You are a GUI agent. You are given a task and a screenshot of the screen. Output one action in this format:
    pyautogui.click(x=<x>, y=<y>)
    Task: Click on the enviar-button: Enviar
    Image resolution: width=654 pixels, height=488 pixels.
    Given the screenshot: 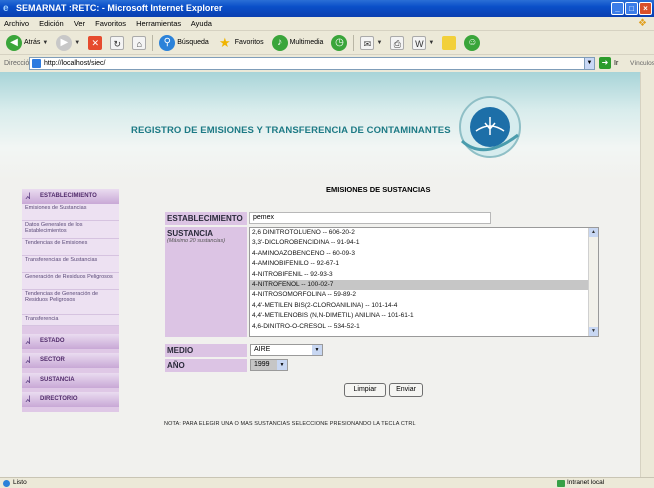 What is the action you would take?
    pyautogui.click(x=406, y=390)
    